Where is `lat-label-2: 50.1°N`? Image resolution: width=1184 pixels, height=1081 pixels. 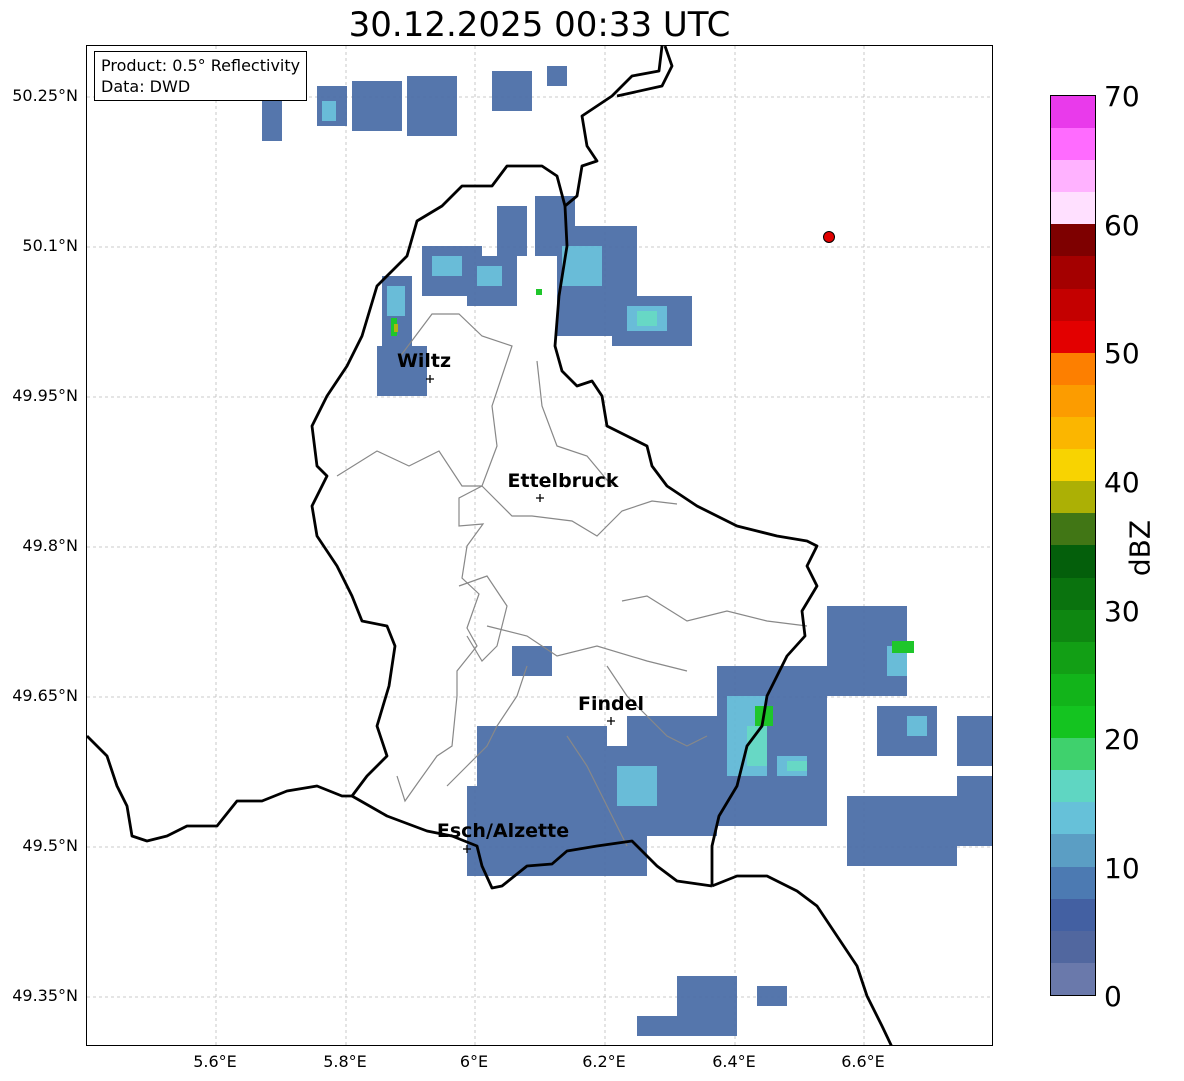
lat-label-2: 50.1°N is located at coordinates (50, 245).